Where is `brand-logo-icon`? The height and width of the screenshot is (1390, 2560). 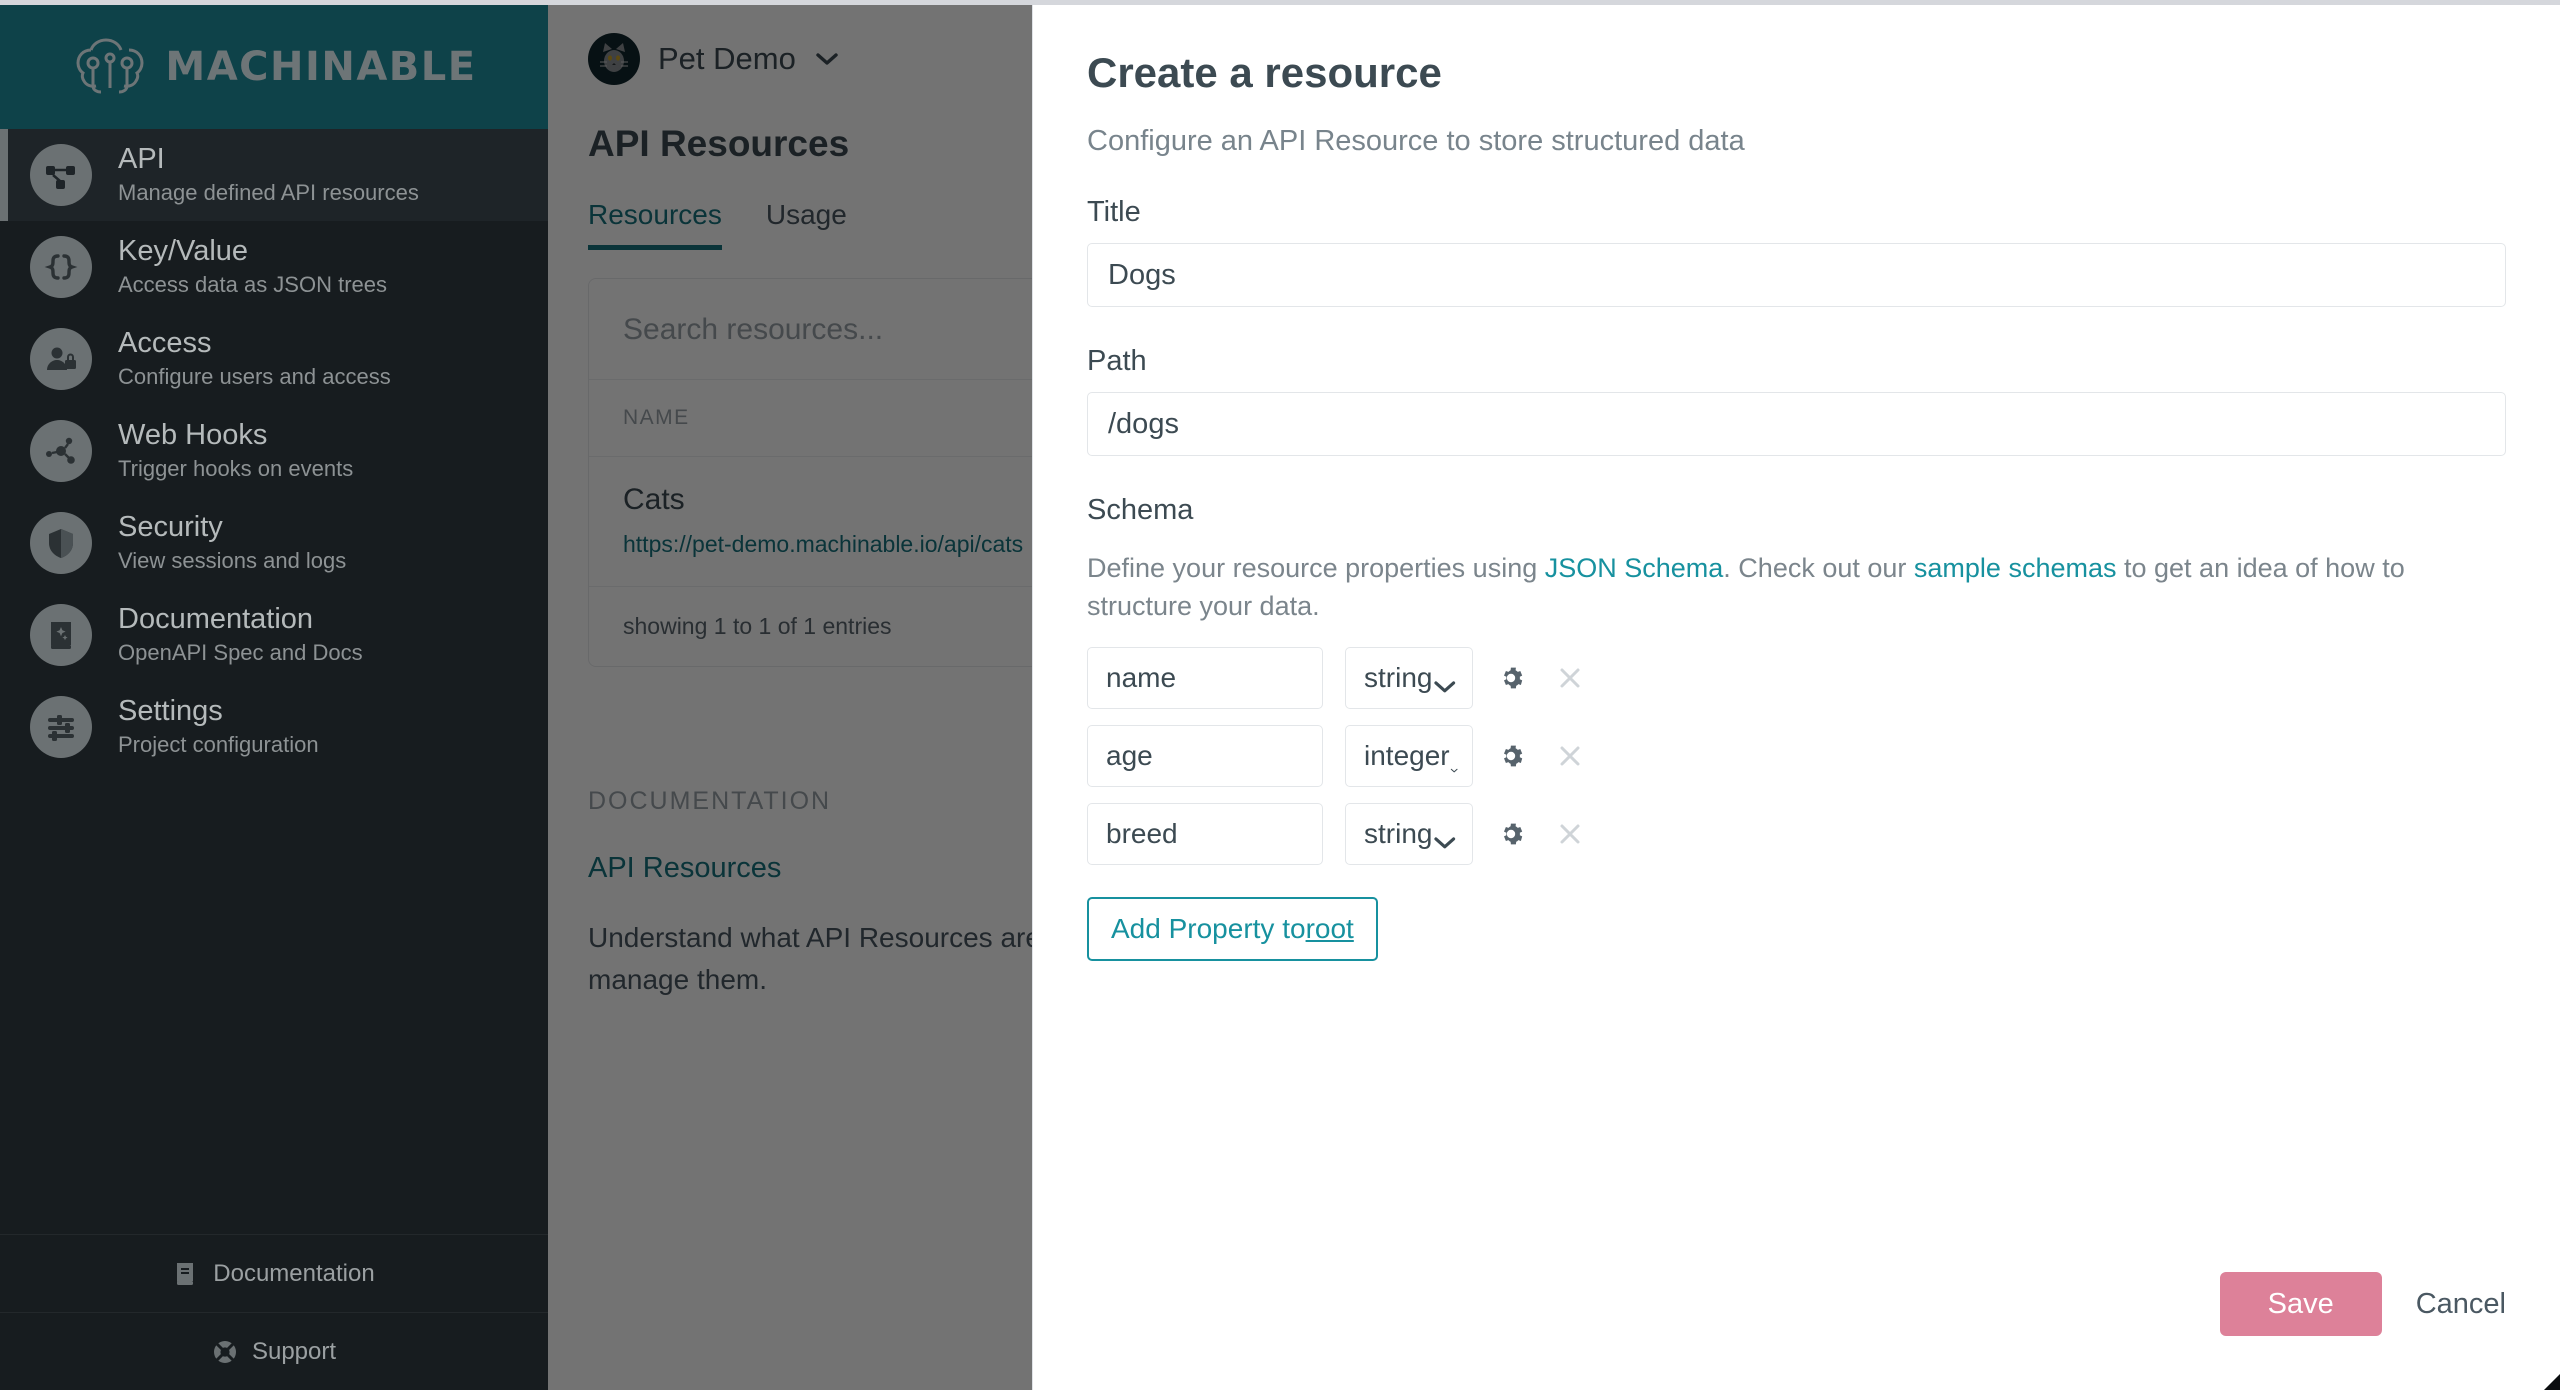
brand-logo-icon is located at coordinates (110, 67).